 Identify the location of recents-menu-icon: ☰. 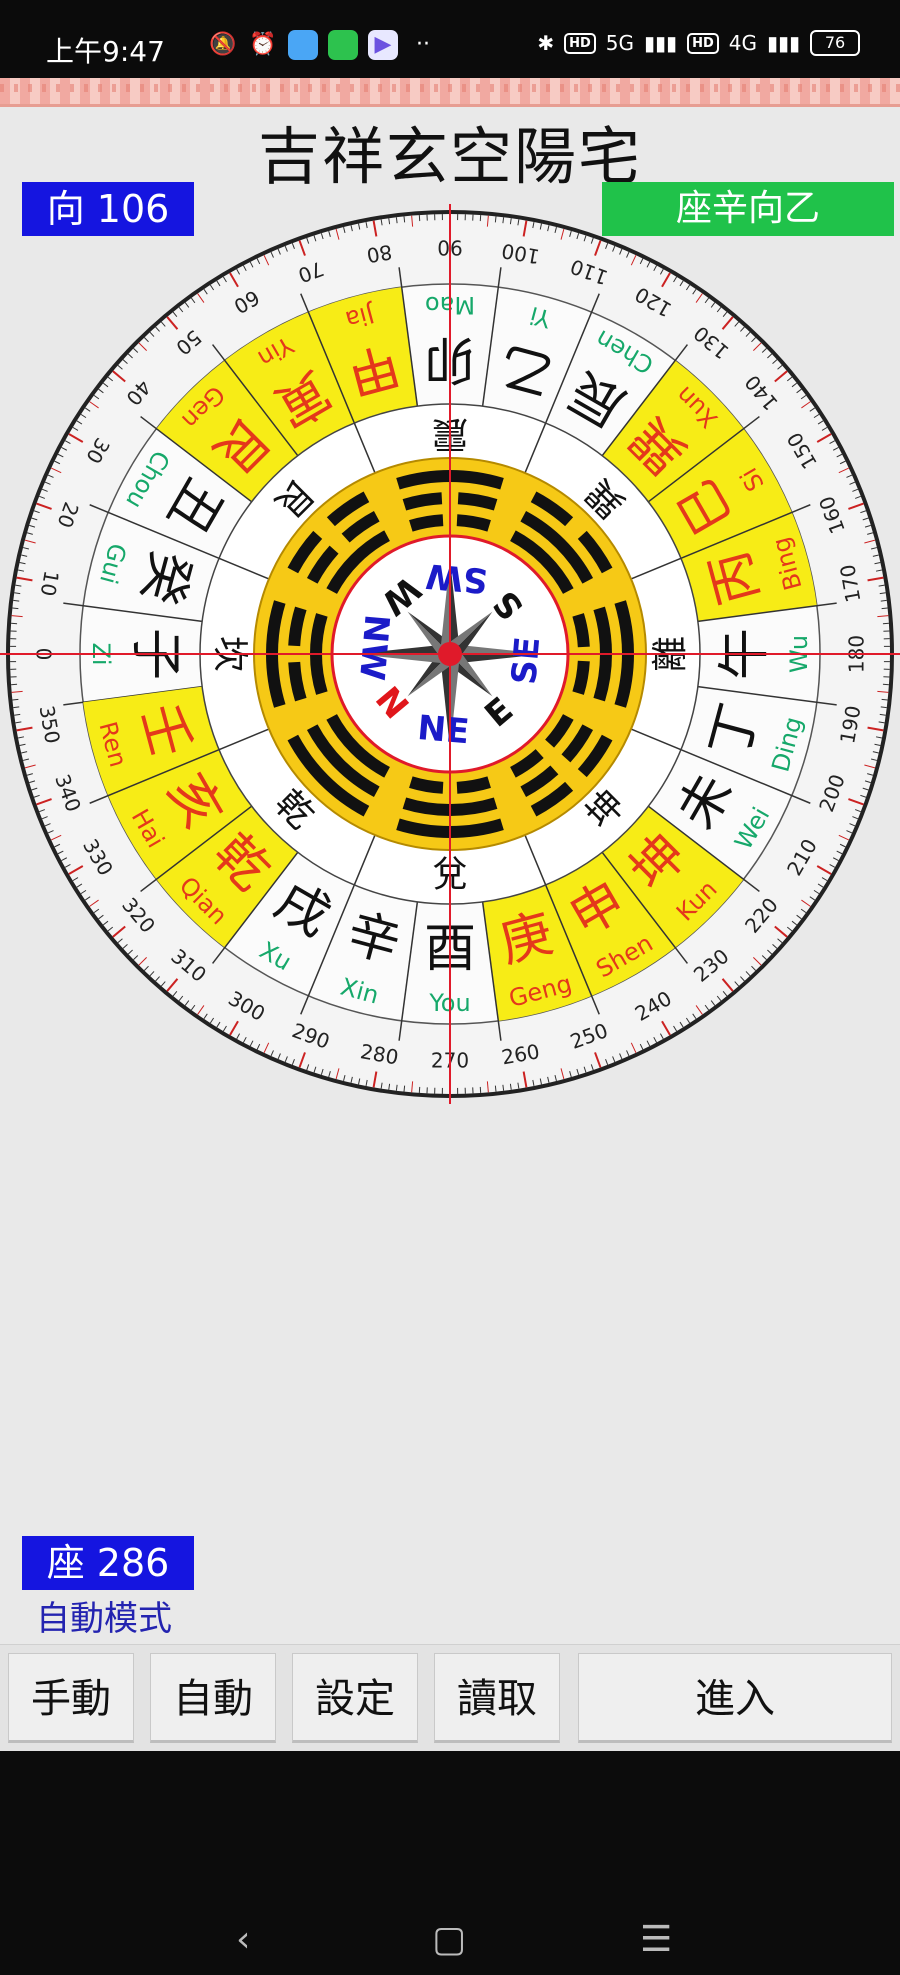
(656, 1939).